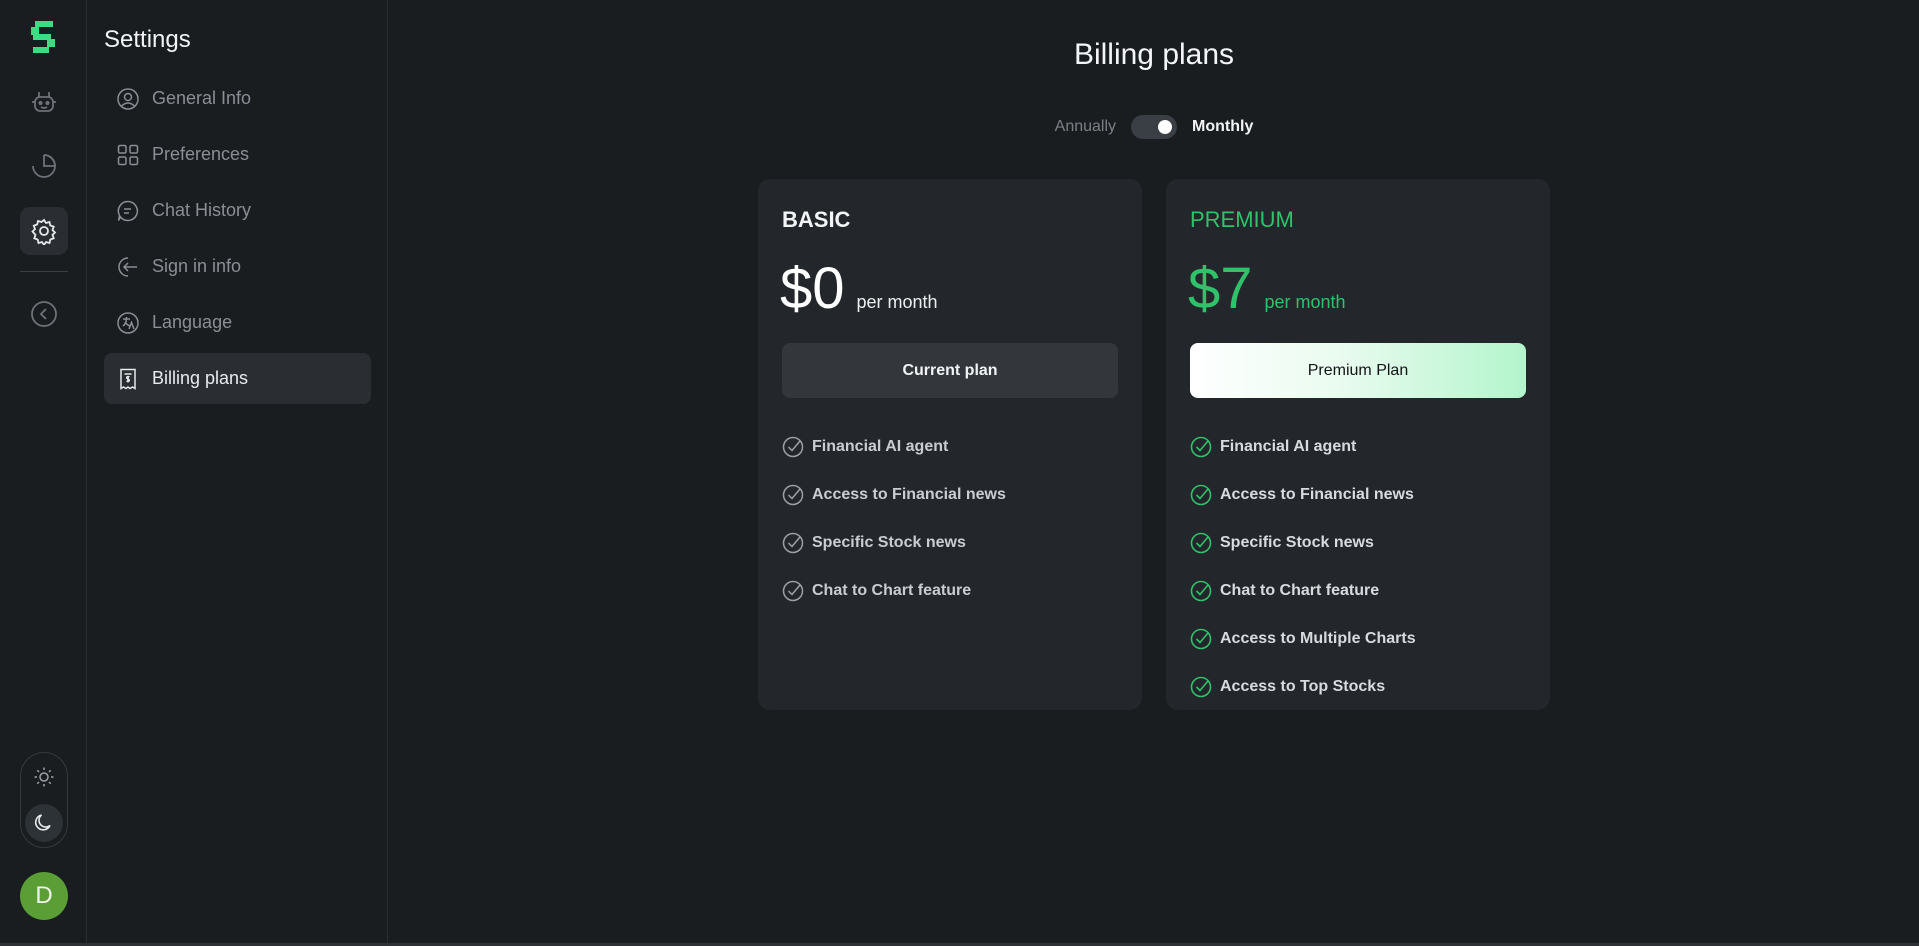 The width and height of the screenshot is (1919, 946). What do you see at coordinates (1358, 370) in the screenshot?
I see `premium-plan-button: Premium Plan` at bounding box center [1358, 370].